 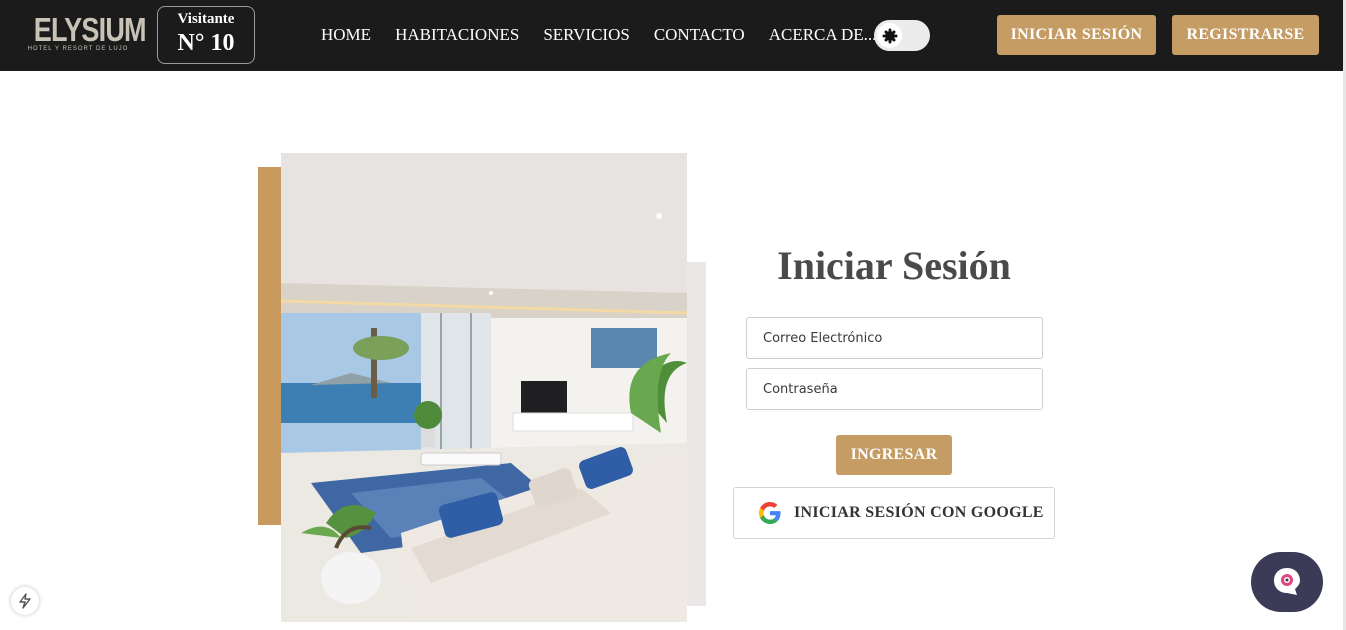 I want to click on google-login-button: INICIAR SESIÓN CON GOOGLE, so click(x=894, y=513).